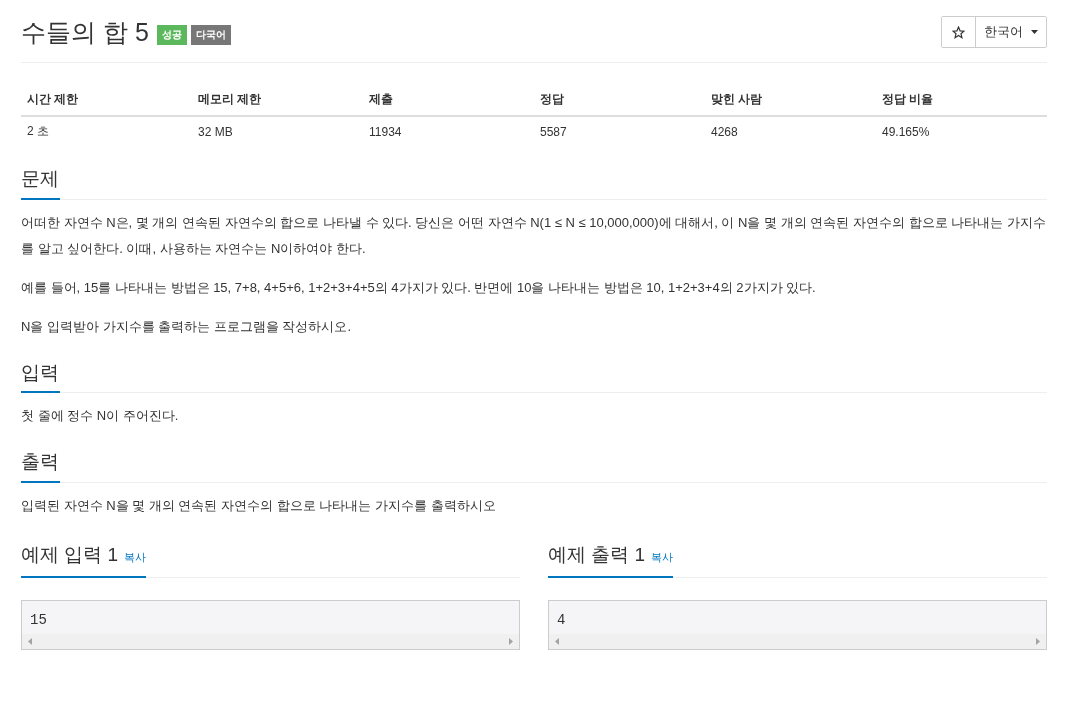  Describe the element at coordinates (961, 100) in the screenshot. I see `column-header: 정답 비율` at that location.